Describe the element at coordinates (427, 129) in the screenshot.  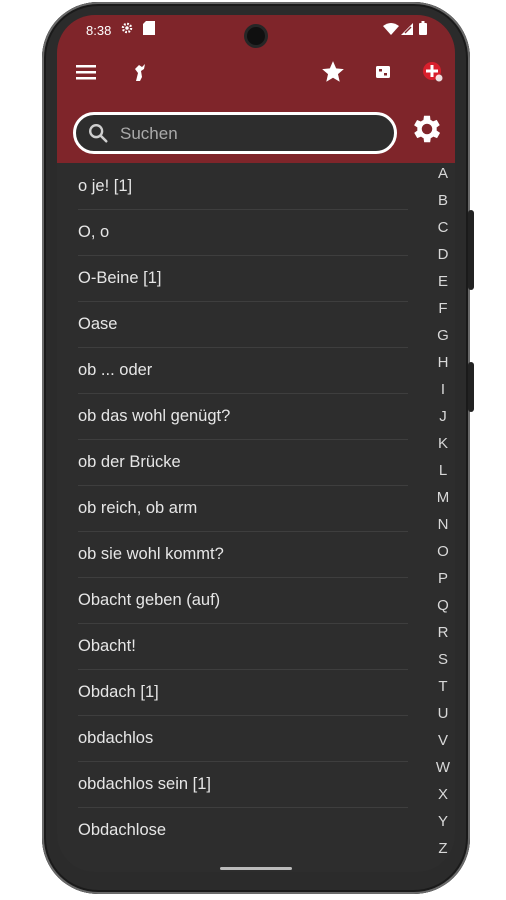
I see `gear-icon` at that location.